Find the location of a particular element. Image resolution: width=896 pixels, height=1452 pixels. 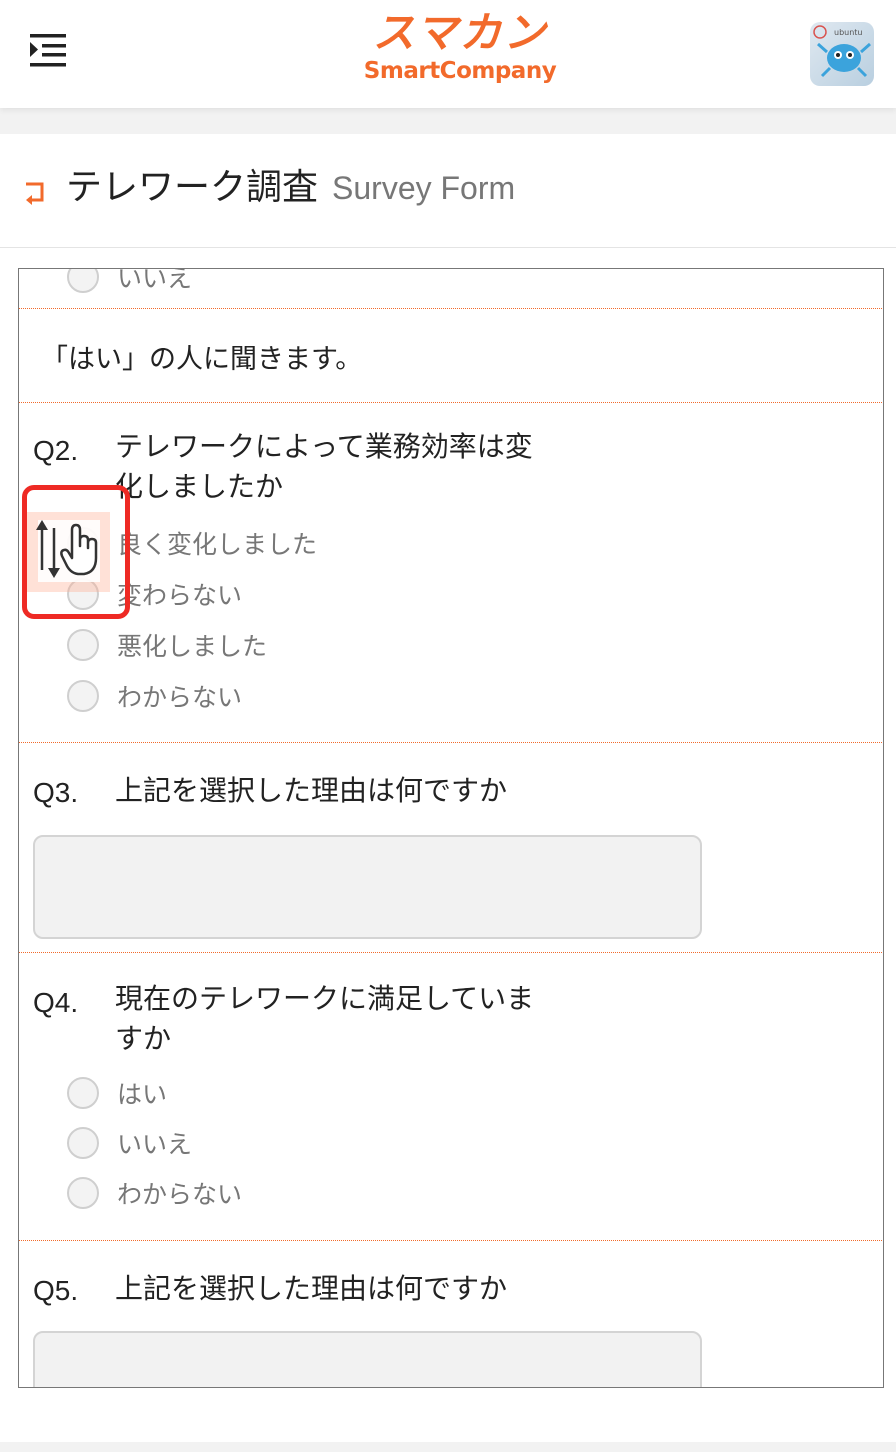

question-number: Q2. is located at coordinates (56, 450).